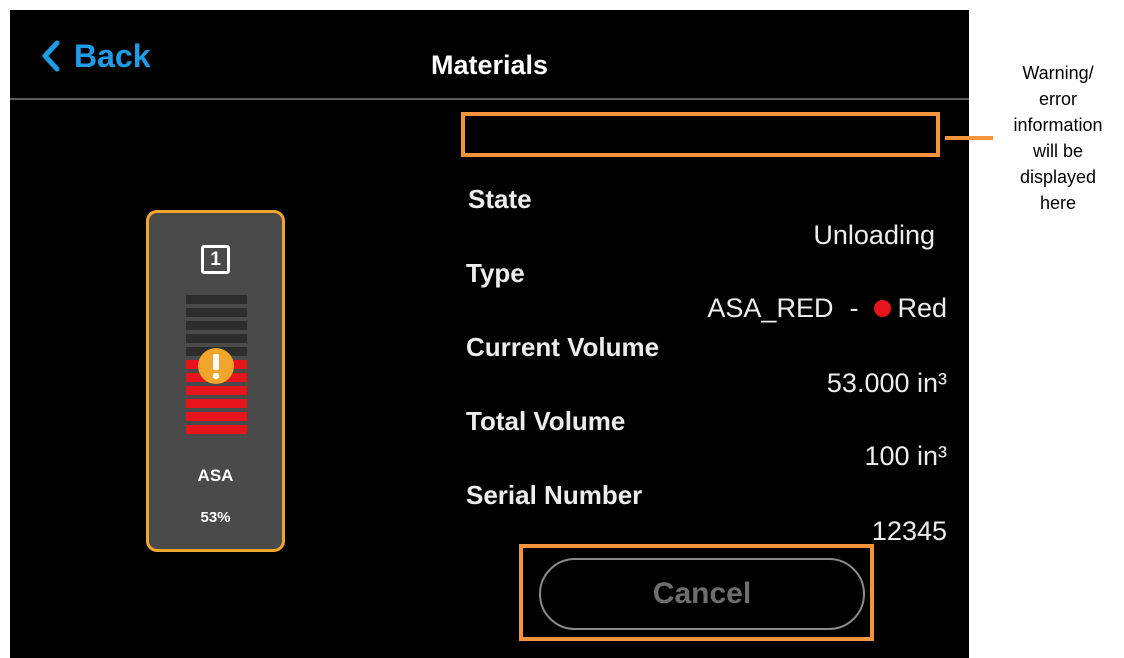 Image resolution: width=1124 pixels, height=658 pixels. Describe the element at coordinates (563, 347) in the screenshot. I see `current-volume-label: Current Volume` at that location.